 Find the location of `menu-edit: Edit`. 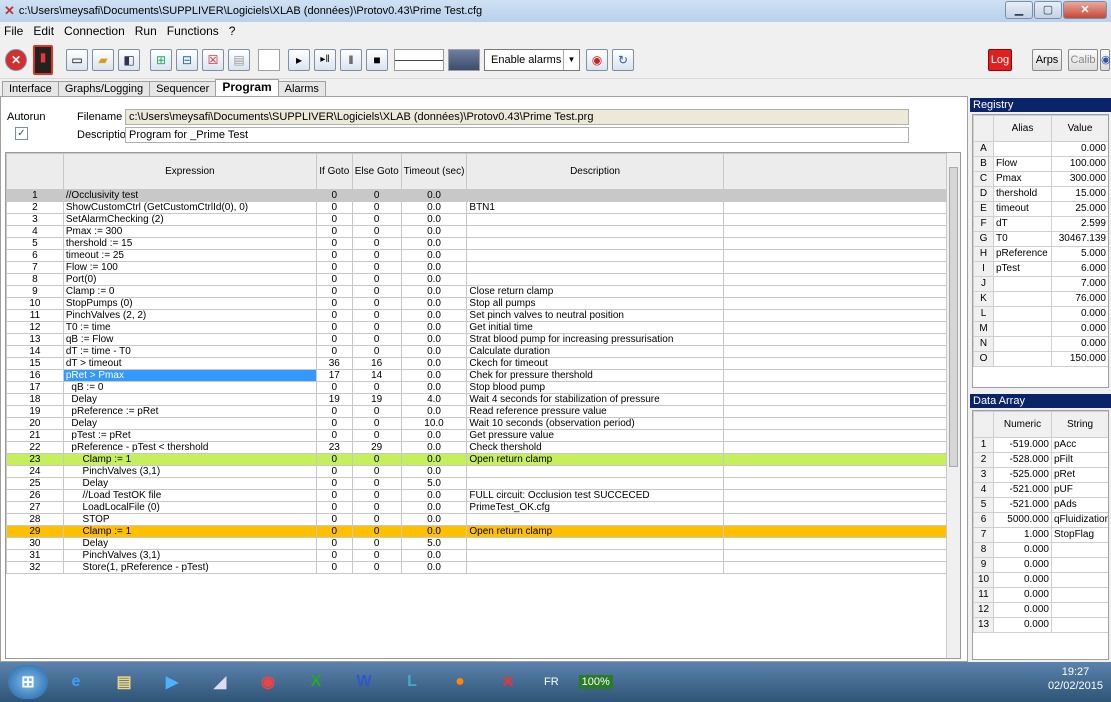

menu-edit: Edit is located at coordinates (43, 31).